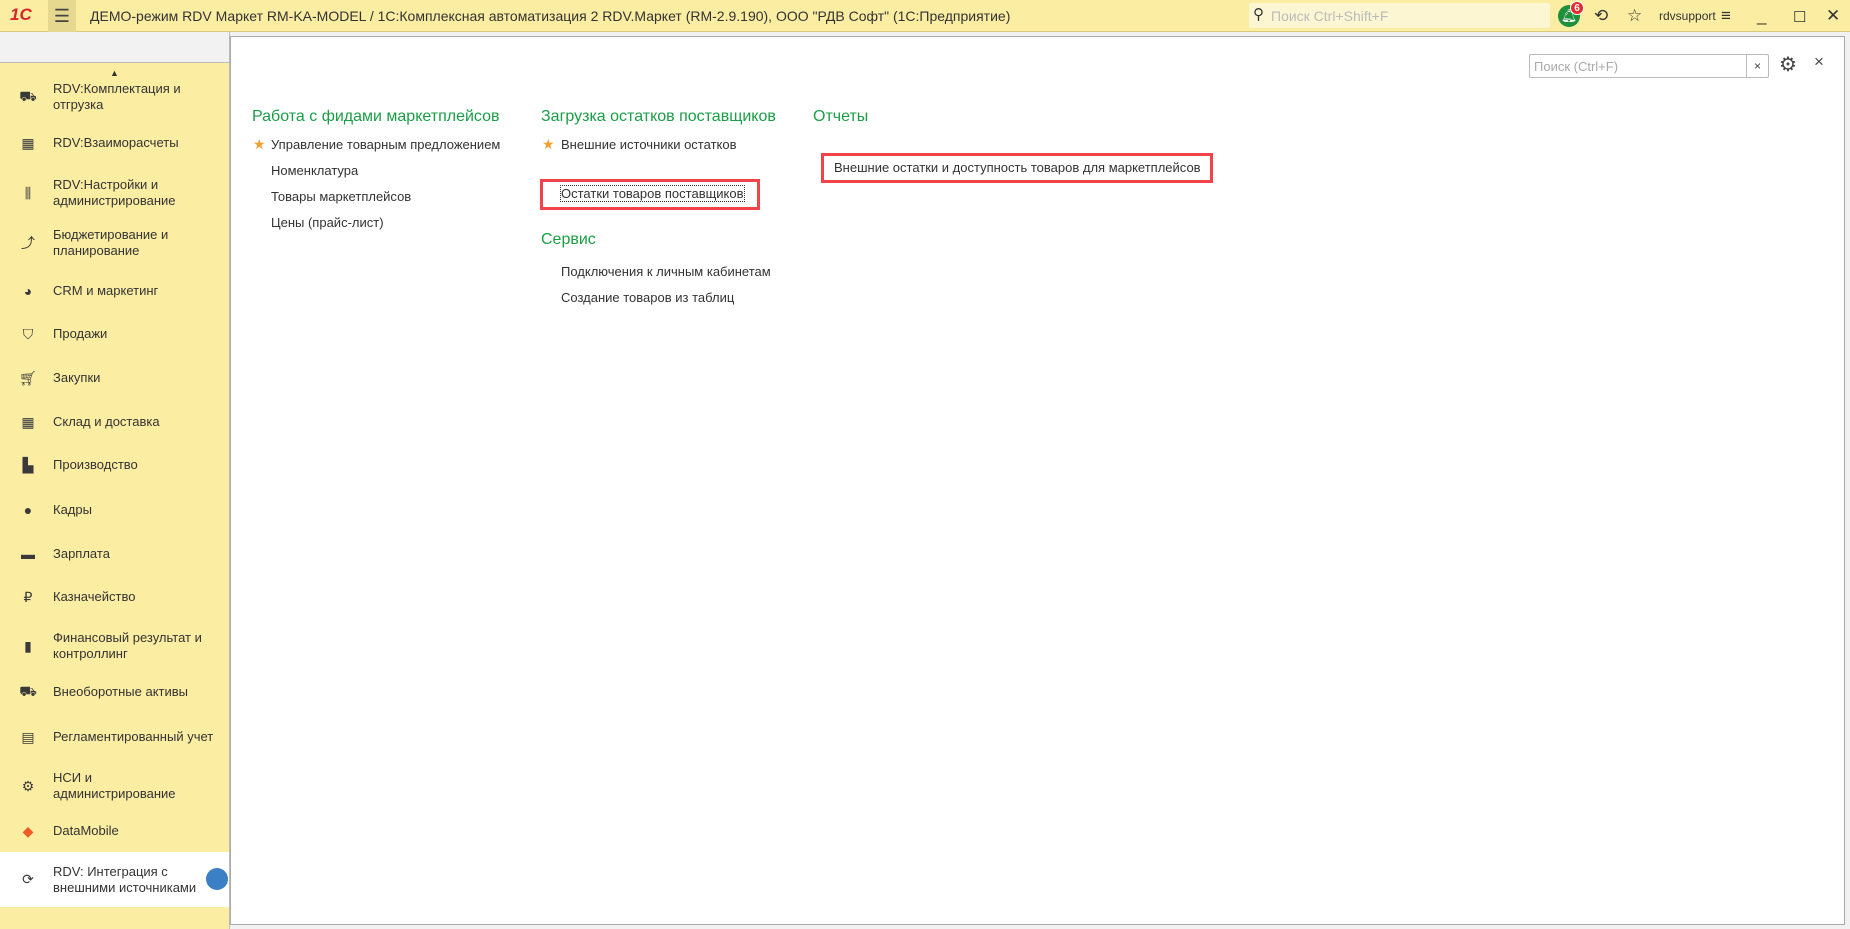 The image size is (1850, 929). I want to click on sidebar-item: ▬ Зарплата, so click(114, 554).